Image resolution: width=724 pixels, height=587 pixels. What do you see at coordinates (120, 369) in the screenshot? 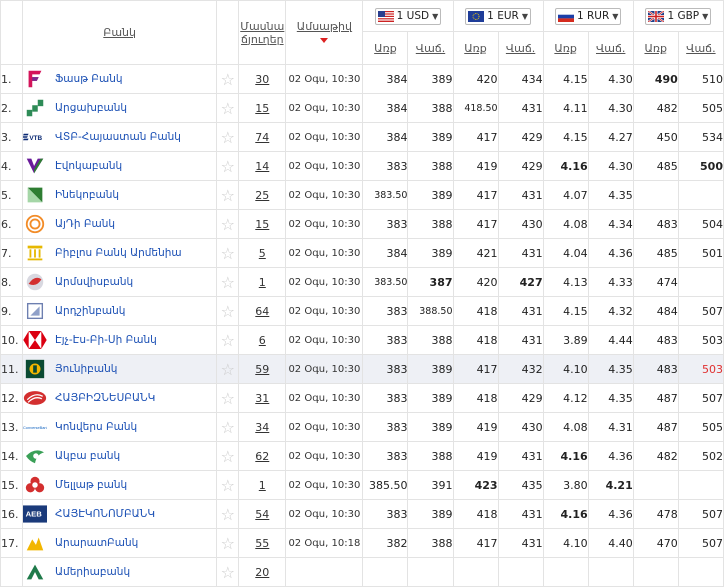
I see `bank-cell: Յունիբանկ` at bounding box center [120, 369].